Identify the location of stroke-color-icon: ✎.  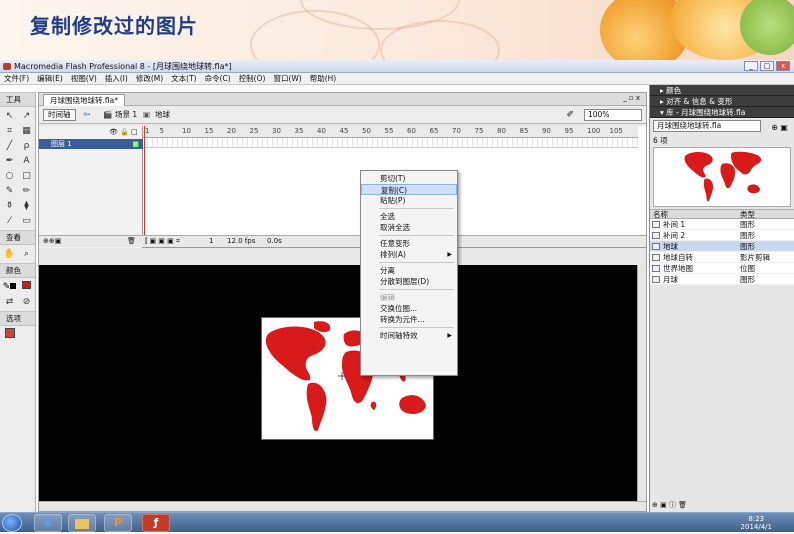
(9, 287).